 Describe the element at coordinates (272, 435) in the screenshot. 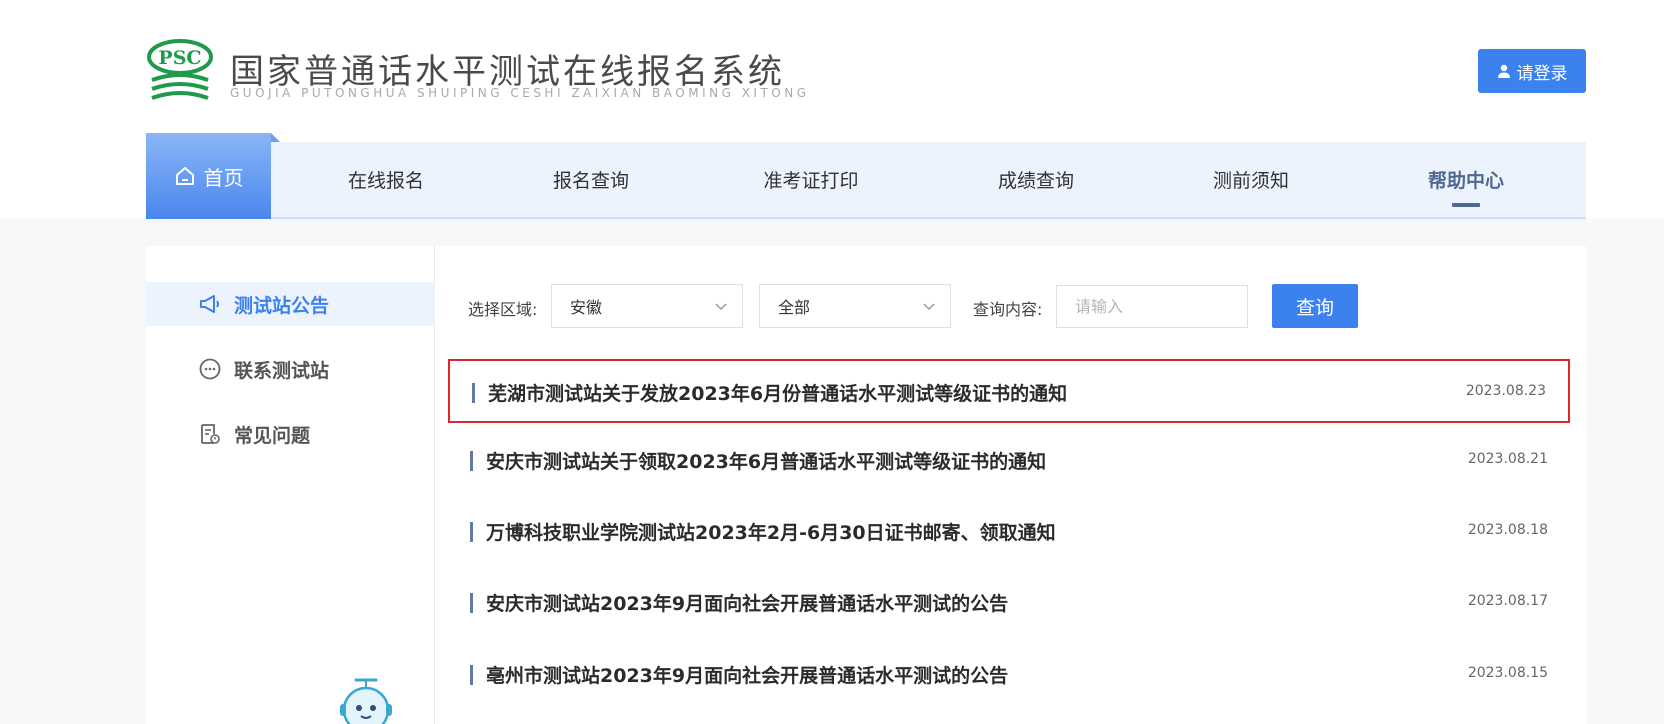

I see `sidebar-item-label: 常见问题` at that location.